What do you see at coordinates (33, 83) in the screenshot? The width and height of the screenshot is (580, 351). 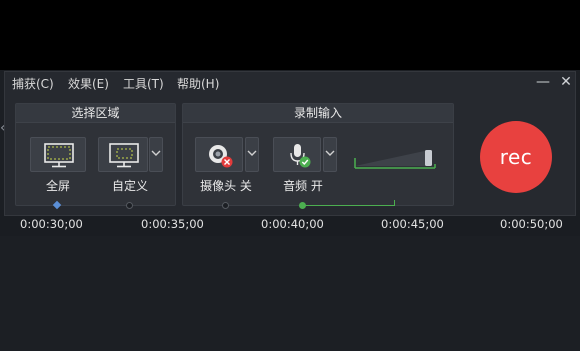 I see `menu-capture: 捕获(C)` at bounding box center [33, 83].